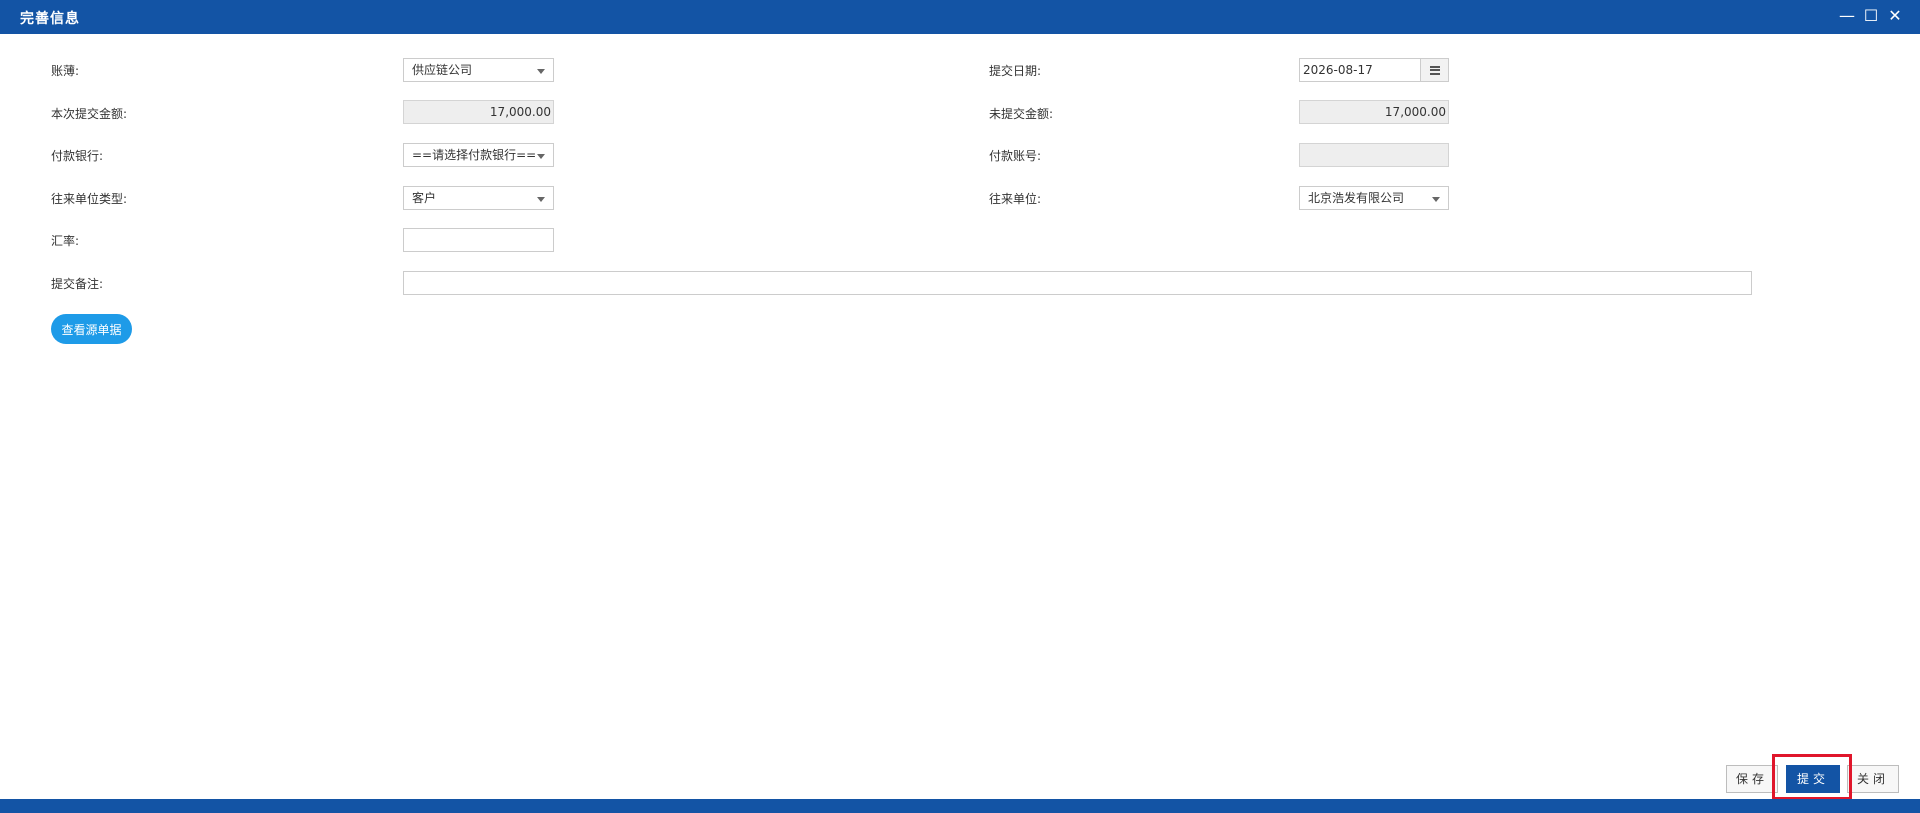  I want to click on pay-account-field, so click(1374, 155).